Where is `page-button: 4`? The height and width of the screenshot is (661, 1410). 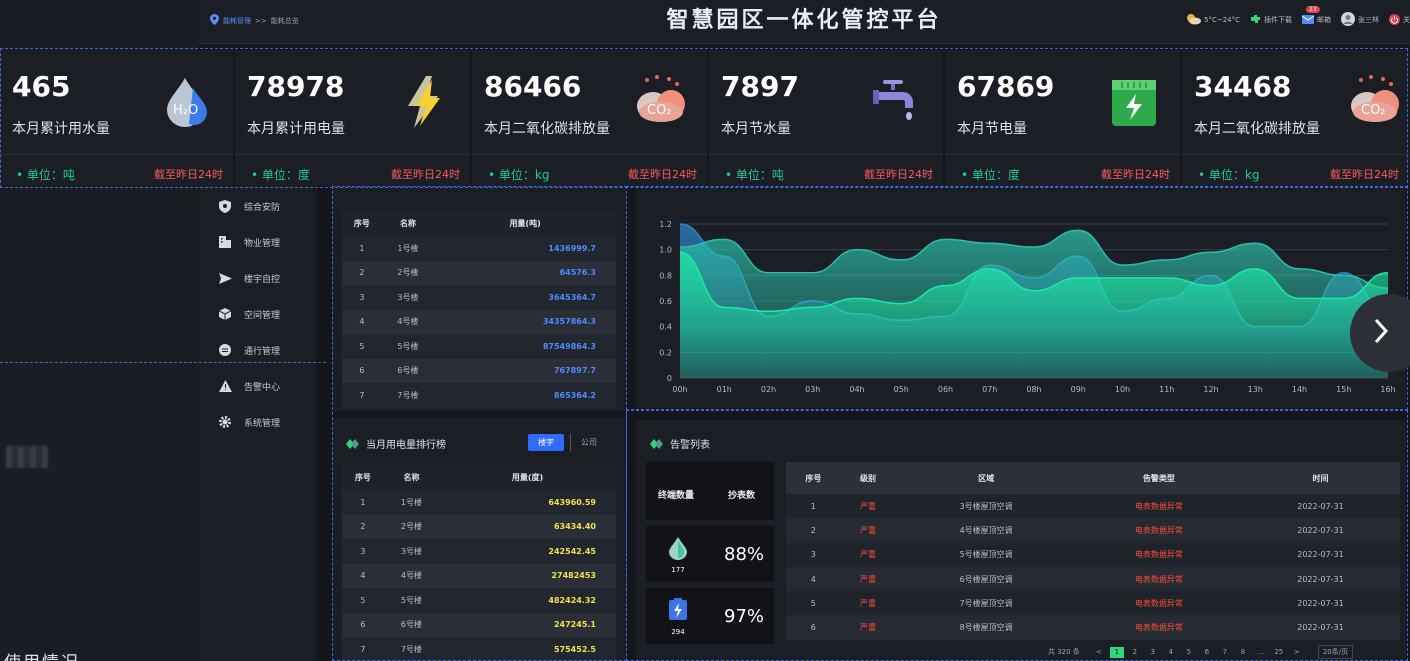 page-button: 4 is located at coordinates (1171, 652).